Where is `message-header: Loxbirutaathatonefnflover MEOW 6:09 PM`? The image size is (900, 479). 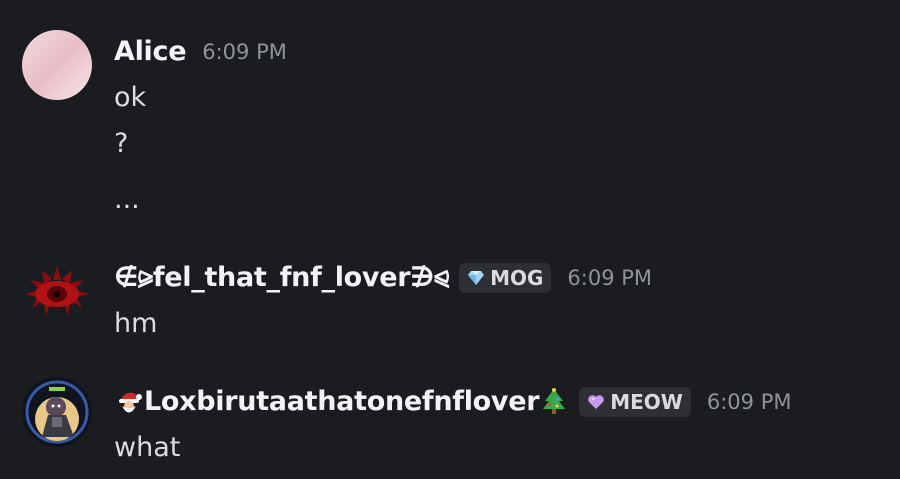
message-header: Loxbirutaathatonefnflover MEOW 6:09 PM is located at coordinates (453, 401).